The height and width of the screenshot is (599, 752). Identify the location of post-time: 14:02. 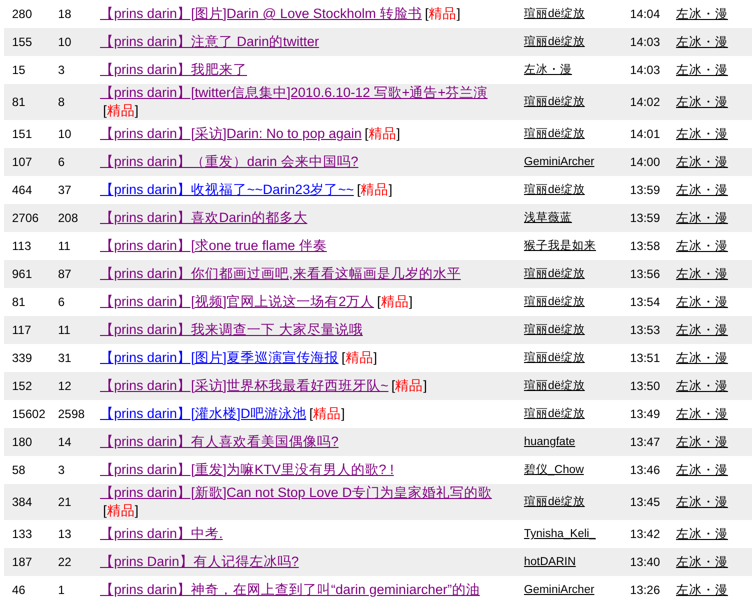
(645, 101).